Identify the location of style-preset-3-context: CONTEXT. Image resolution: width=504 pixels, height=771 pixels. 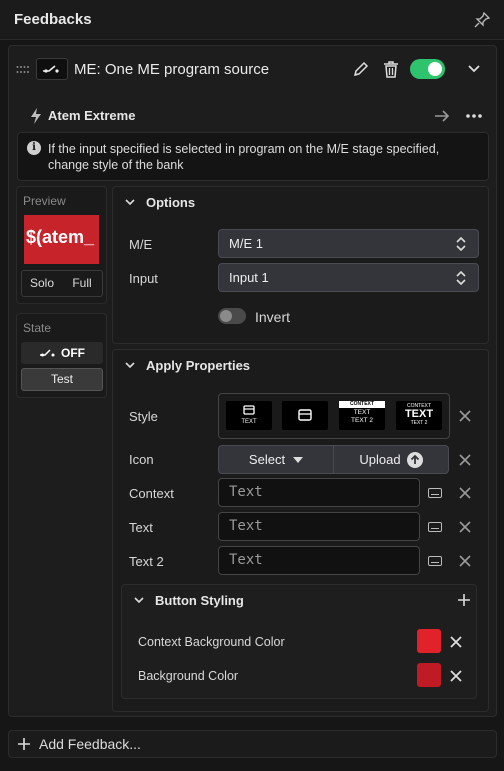
(362, 404).